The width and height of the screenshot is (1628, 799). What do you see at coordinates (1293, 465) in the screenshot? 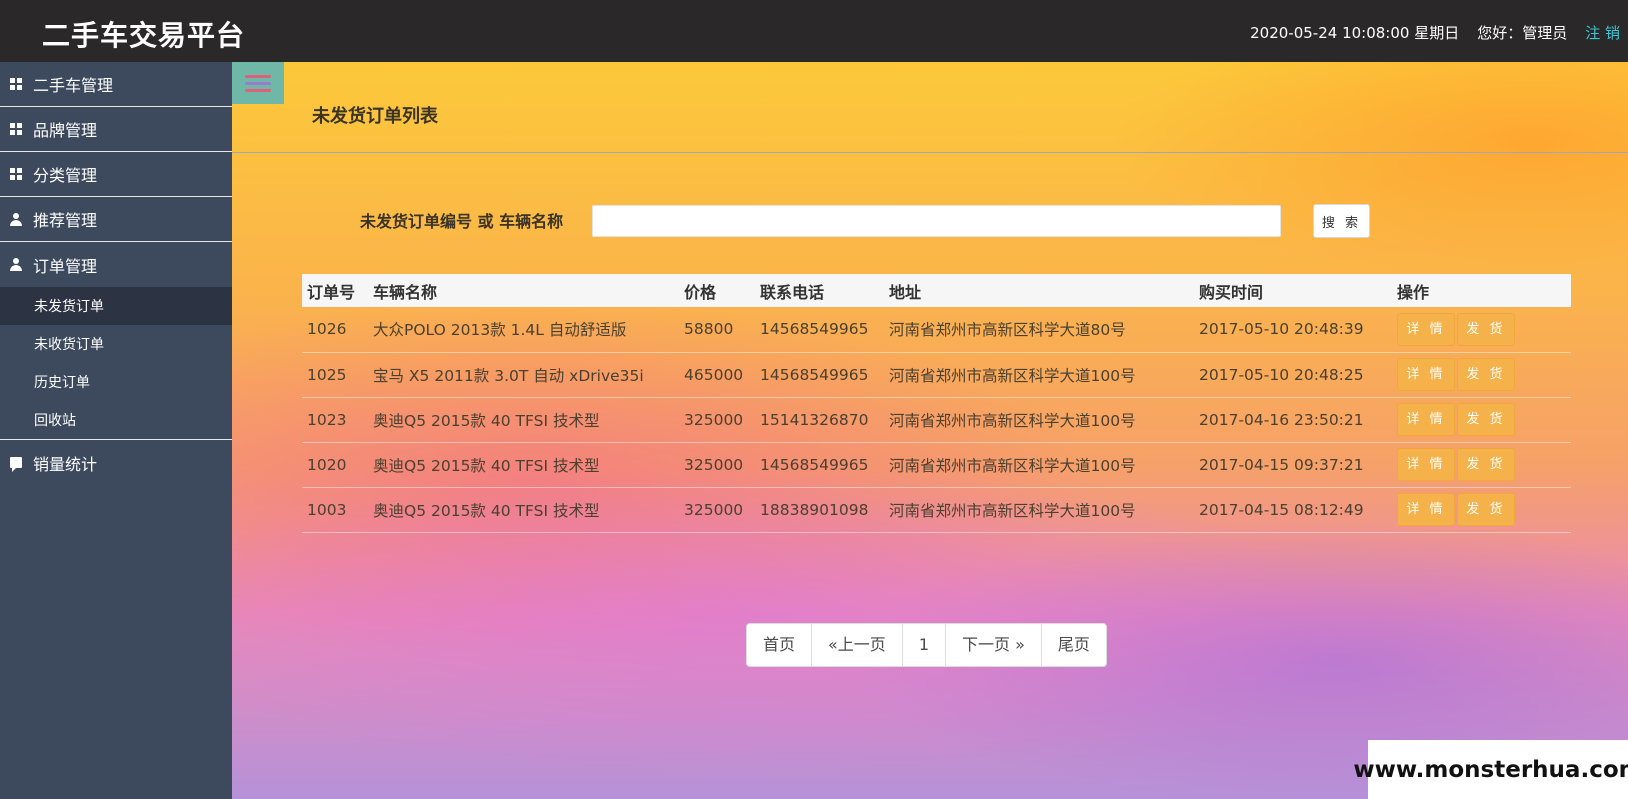
I see `purchase-time: 2017-04-15 09:37:21` at bounding box center [1293, 465].